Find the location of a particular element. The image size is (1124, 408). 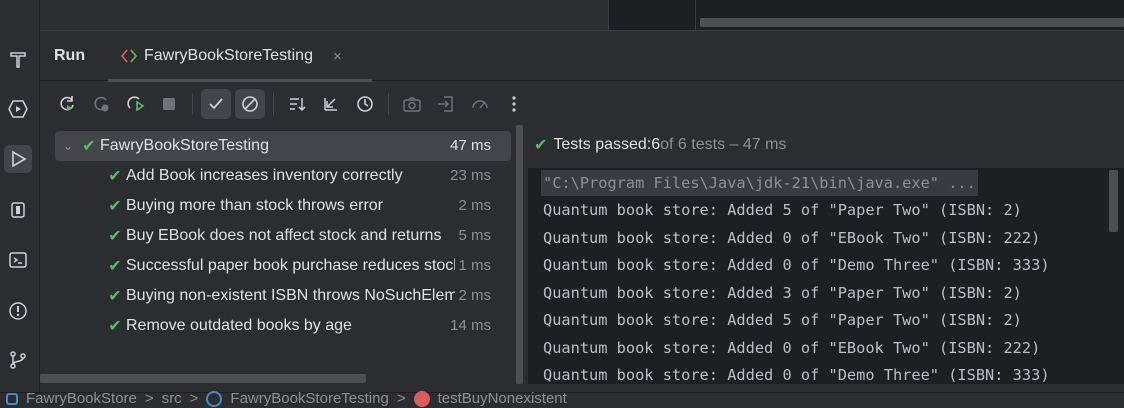

test-name: Add Book increases inventory correctly is located at coordinates (264, 175).